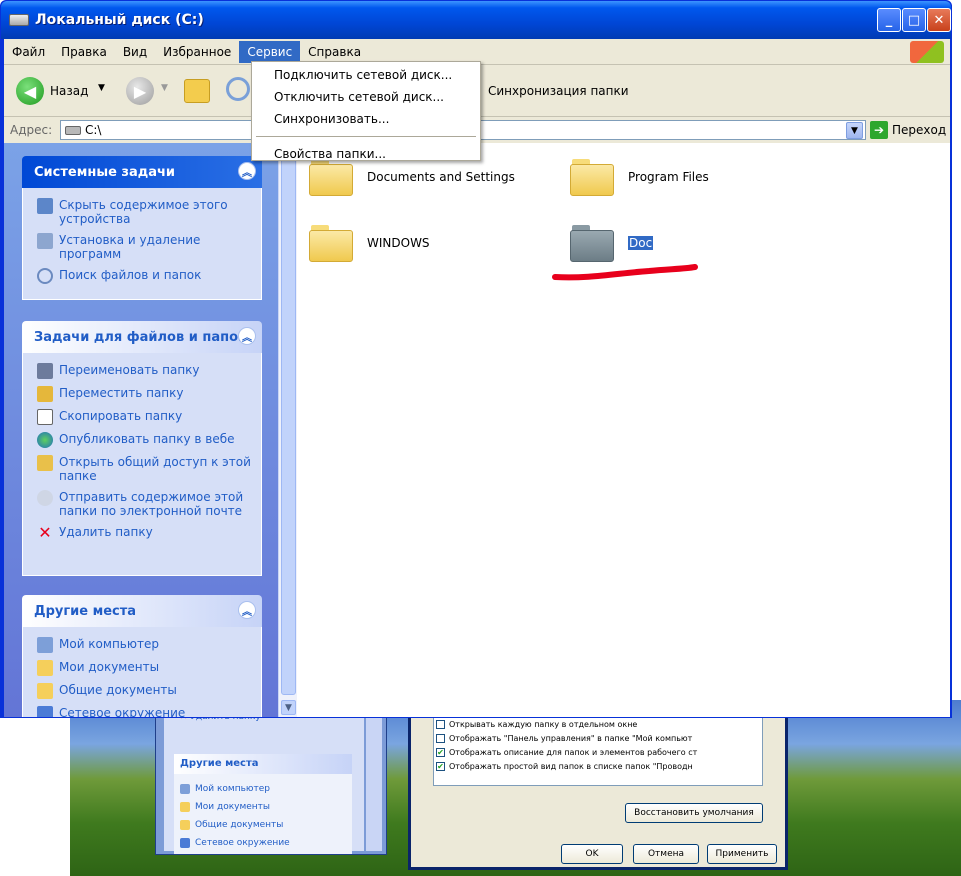  I want to click on menu-view: Вид, so click(135, 52).